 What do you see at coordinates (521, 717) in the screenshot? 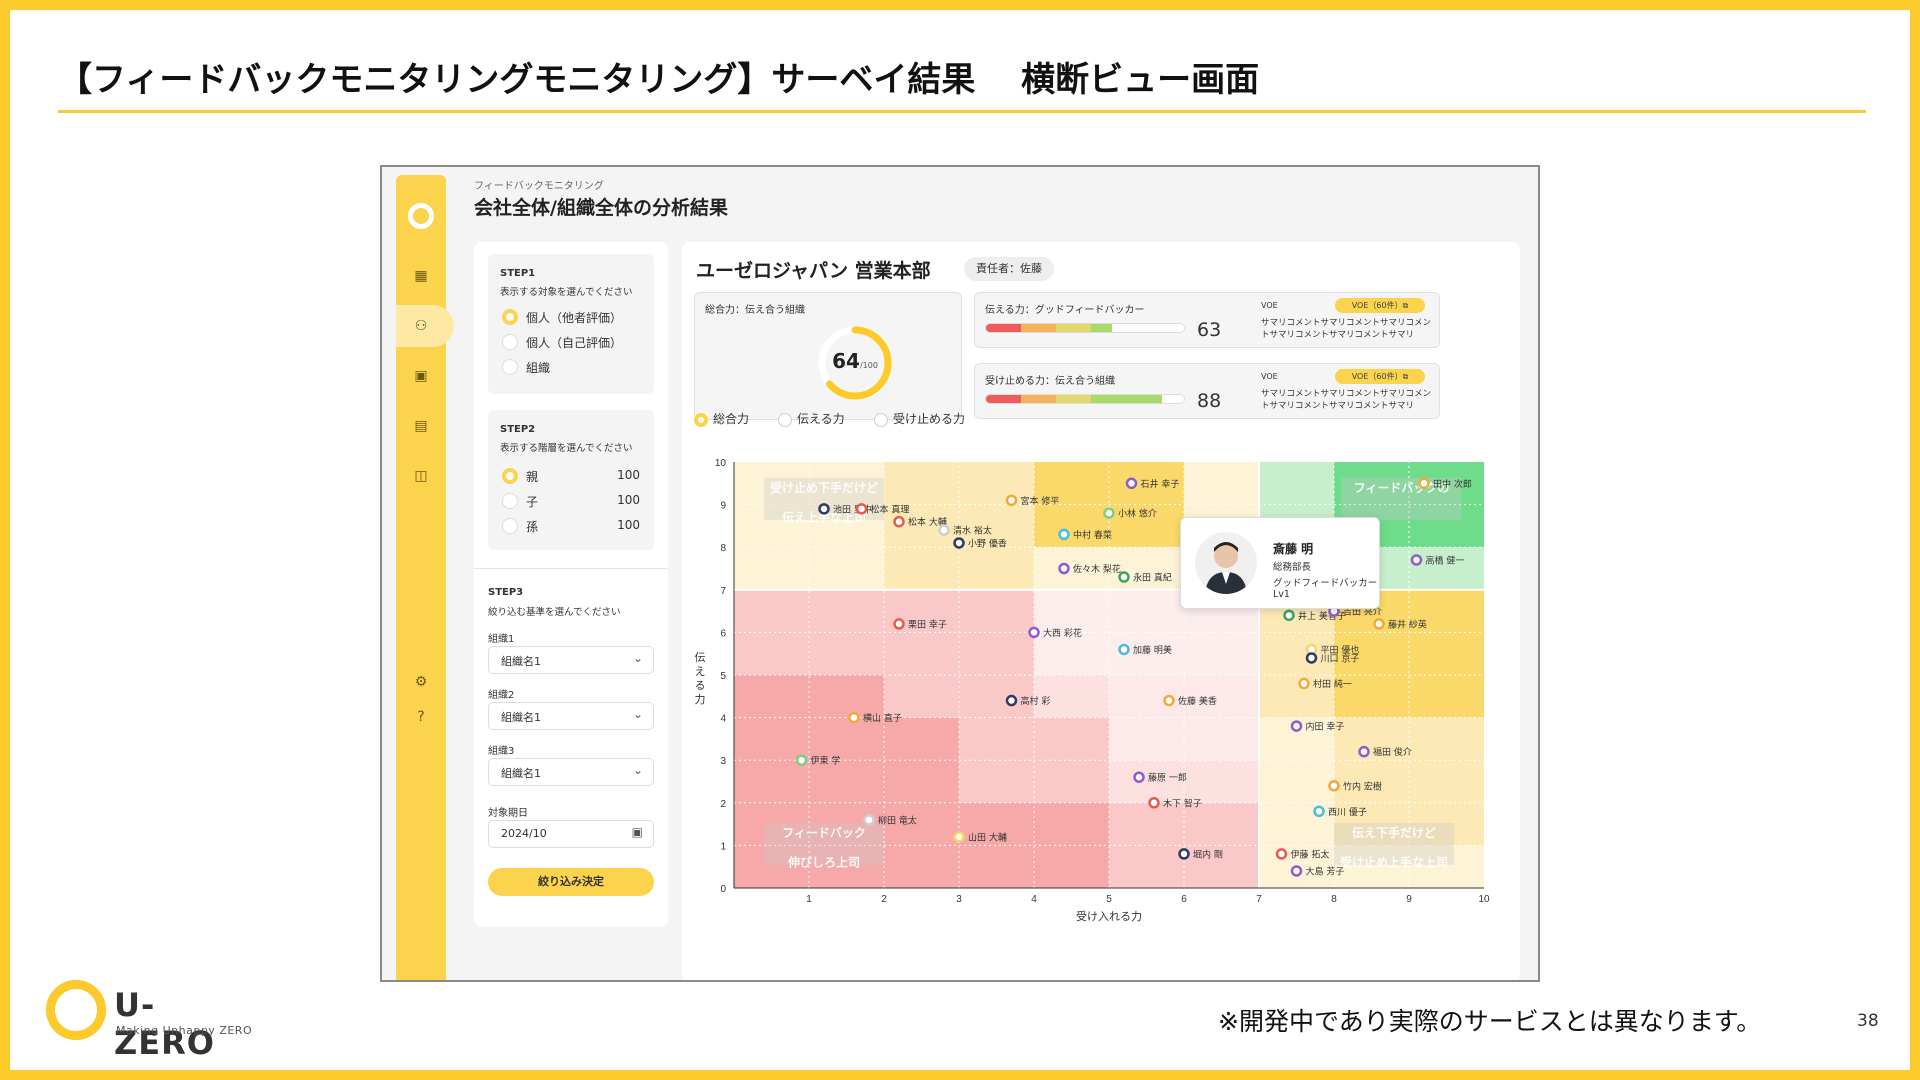
I see `org2-value: 組織名1` at bounding box center [521, 717].